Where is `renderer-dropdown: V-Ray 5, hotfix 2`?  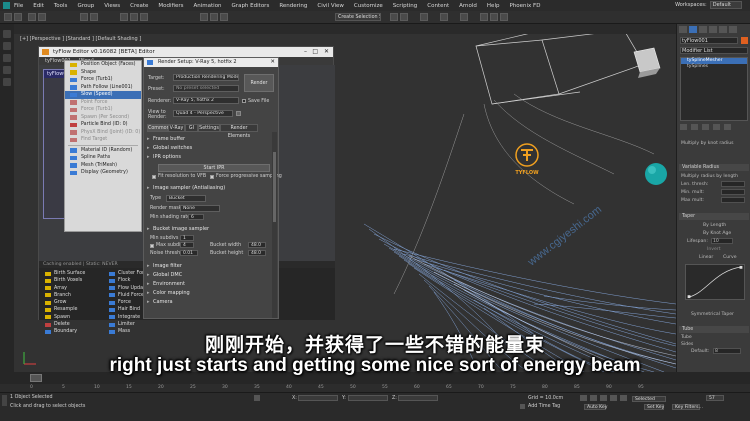 renderer-dropdown: V-Ray 5, hotfix 2 is located at coordinates (206, 100).